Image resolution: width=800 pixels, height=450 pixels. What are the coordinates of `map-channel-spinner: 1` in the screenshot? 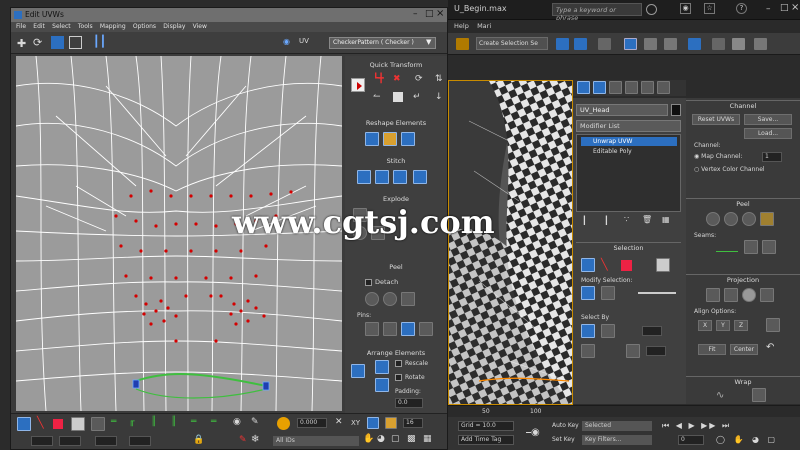 It's located at (772, 157).